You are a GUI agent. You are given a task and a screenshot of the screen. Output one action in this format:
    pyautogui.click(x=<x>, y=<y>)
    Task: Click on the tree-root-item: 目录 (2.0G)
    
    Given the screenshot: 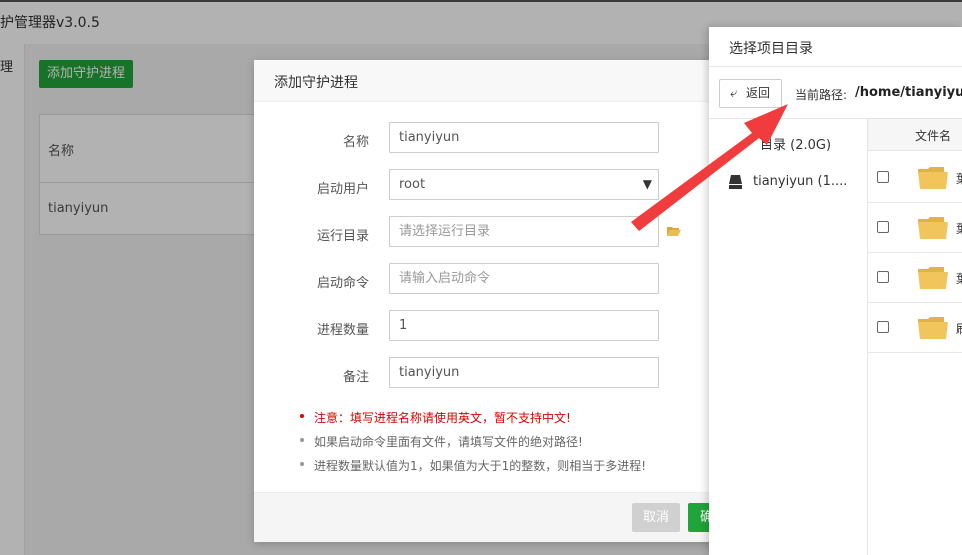 What is the action you would take?
    pyautogui.click(x=795, y=143)
    